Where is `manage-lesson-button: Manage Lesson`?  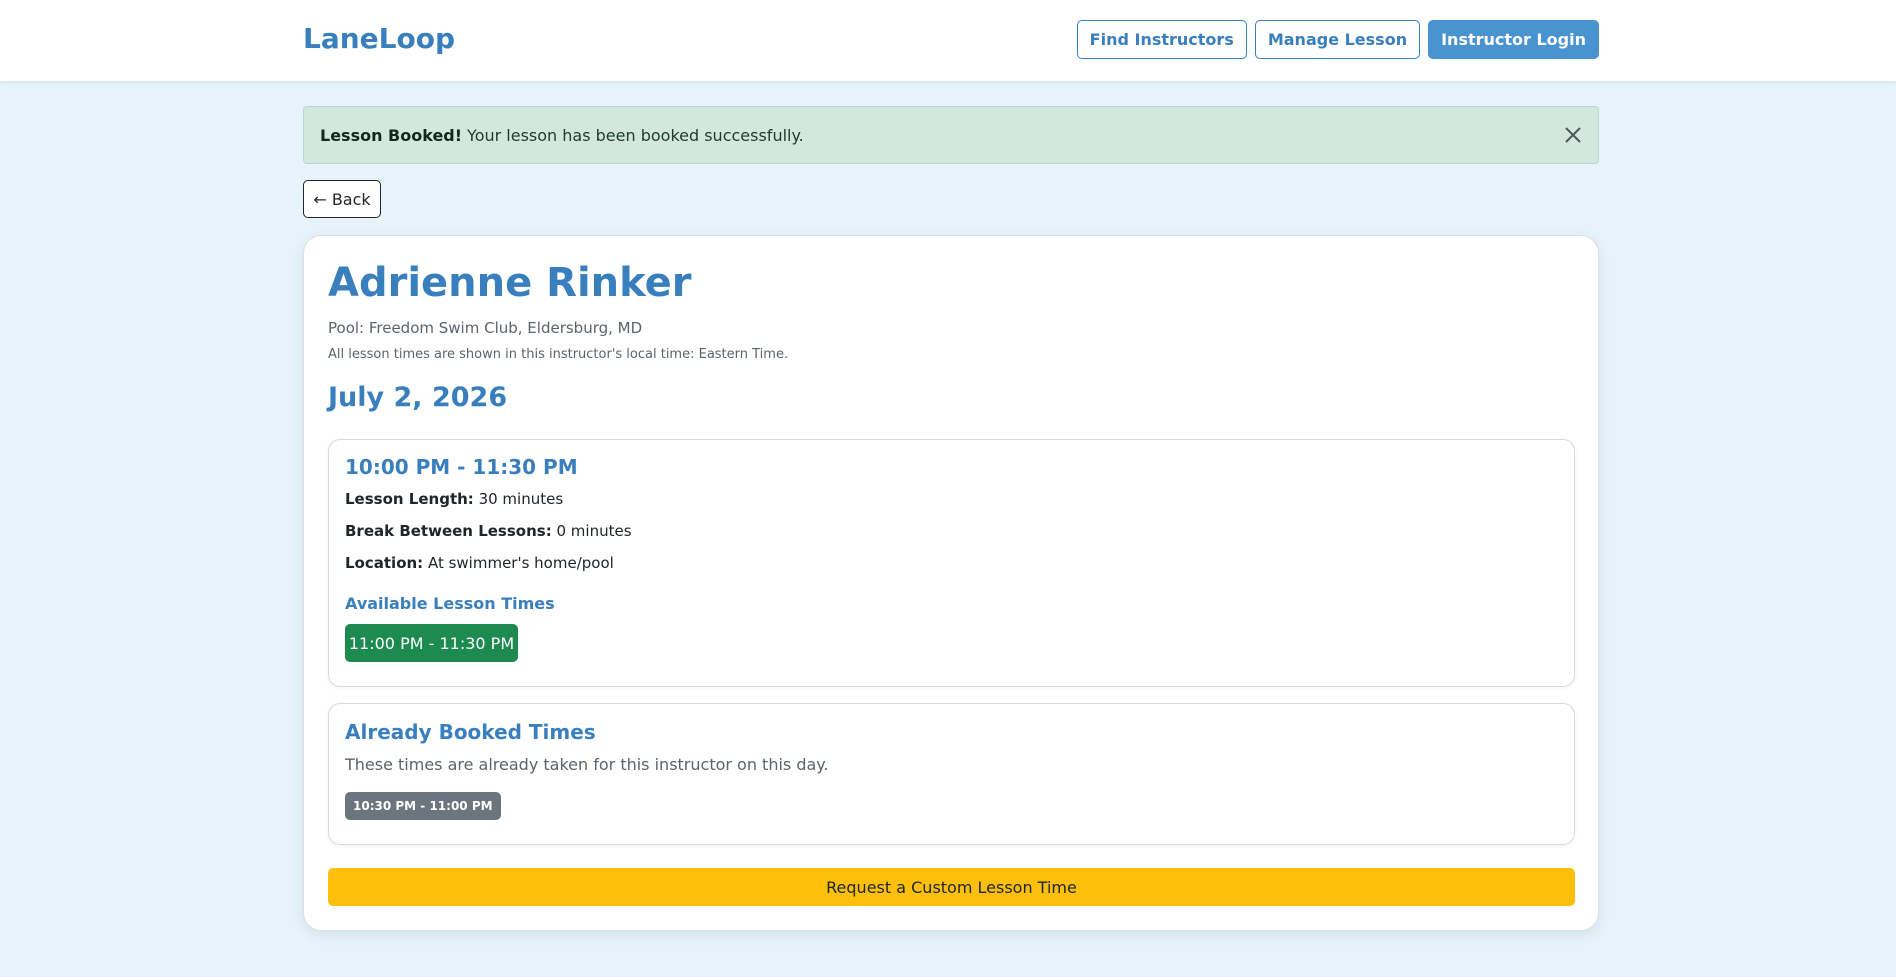 manage-lesson-button: Manage Lesson is located at coordinates (1337, 39).